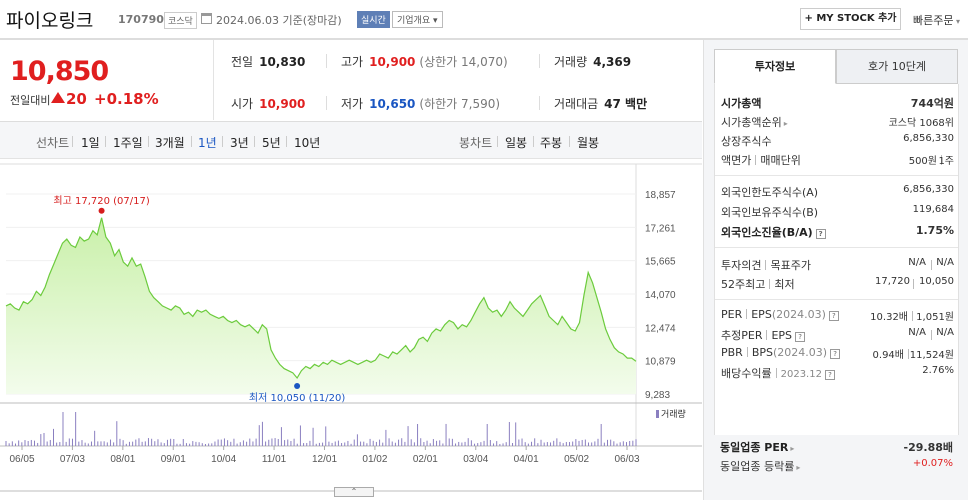 The height and width of the screenshot is (500, 968). Describe the element at coordinates (351, 140) in the screenshot. I see `period-selector: 선차트 1일 1주일 3개월 1년 3년 5년 10년 봉차트 일봉 주봉 월봉` at that location.